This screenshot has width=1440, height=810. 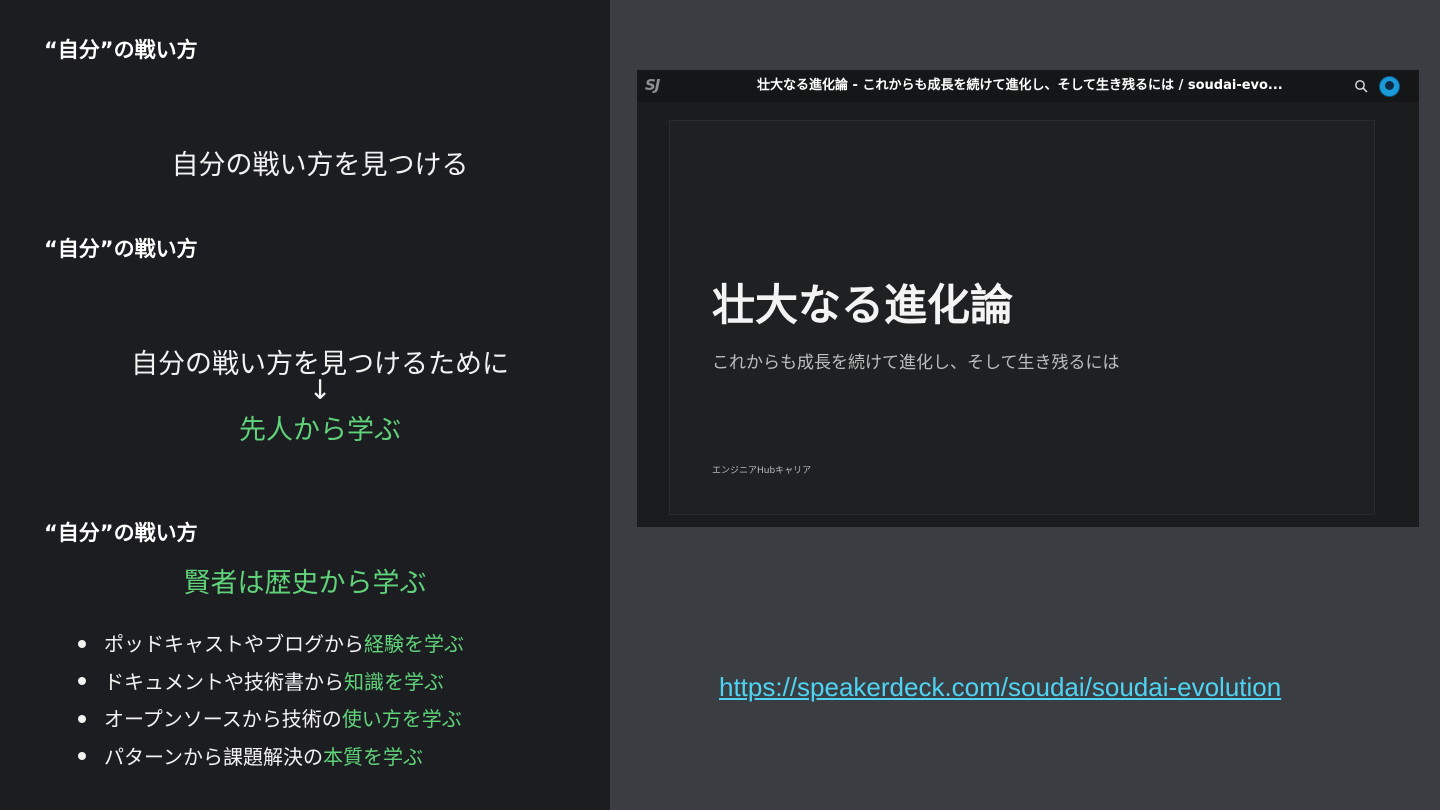 I want to click on bullet-highlight: 経験を学ぶ, so click(x=414, y=644).